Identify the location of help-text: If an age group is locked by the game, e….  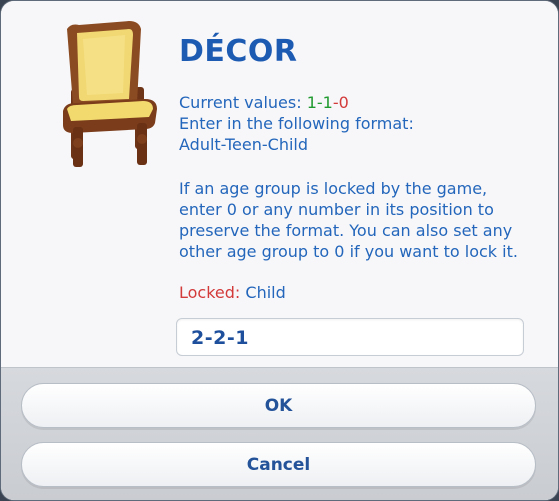
(348, 220).